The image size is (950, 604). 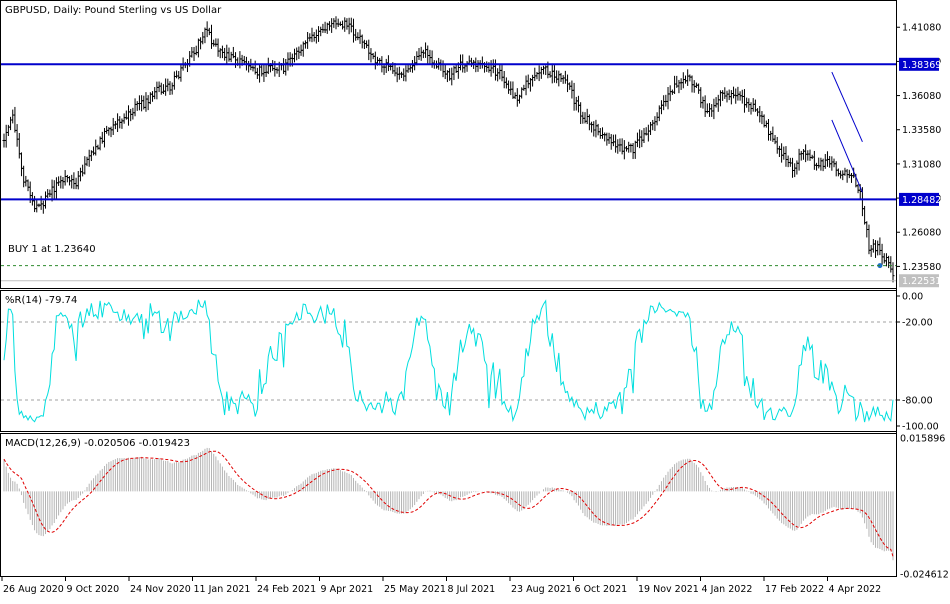 I want to click on time-axis-label: 6 Oct 2021, so click(x=601, y=589).